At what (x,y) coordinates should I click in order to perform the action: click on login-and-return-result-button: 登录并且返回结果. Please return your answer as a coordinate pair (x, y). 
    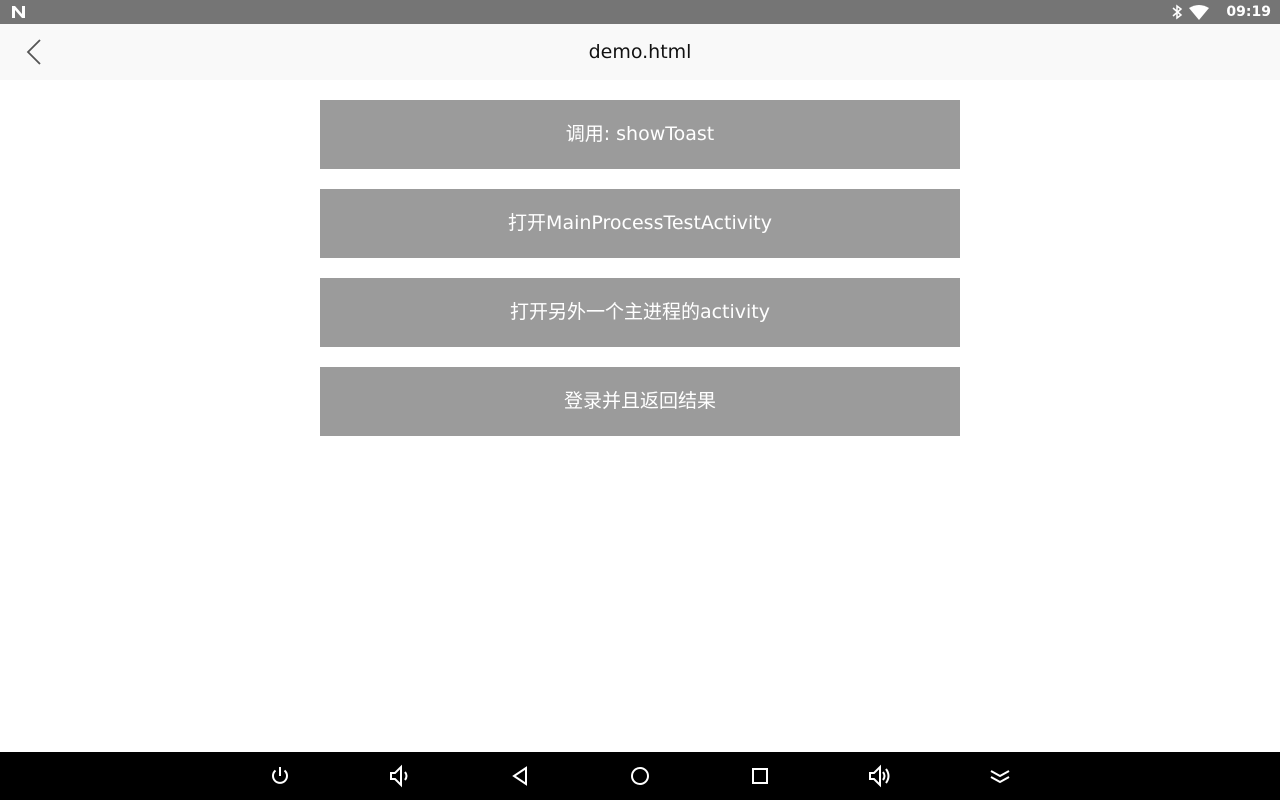
    Looking at the image, I should click on (640, 401).